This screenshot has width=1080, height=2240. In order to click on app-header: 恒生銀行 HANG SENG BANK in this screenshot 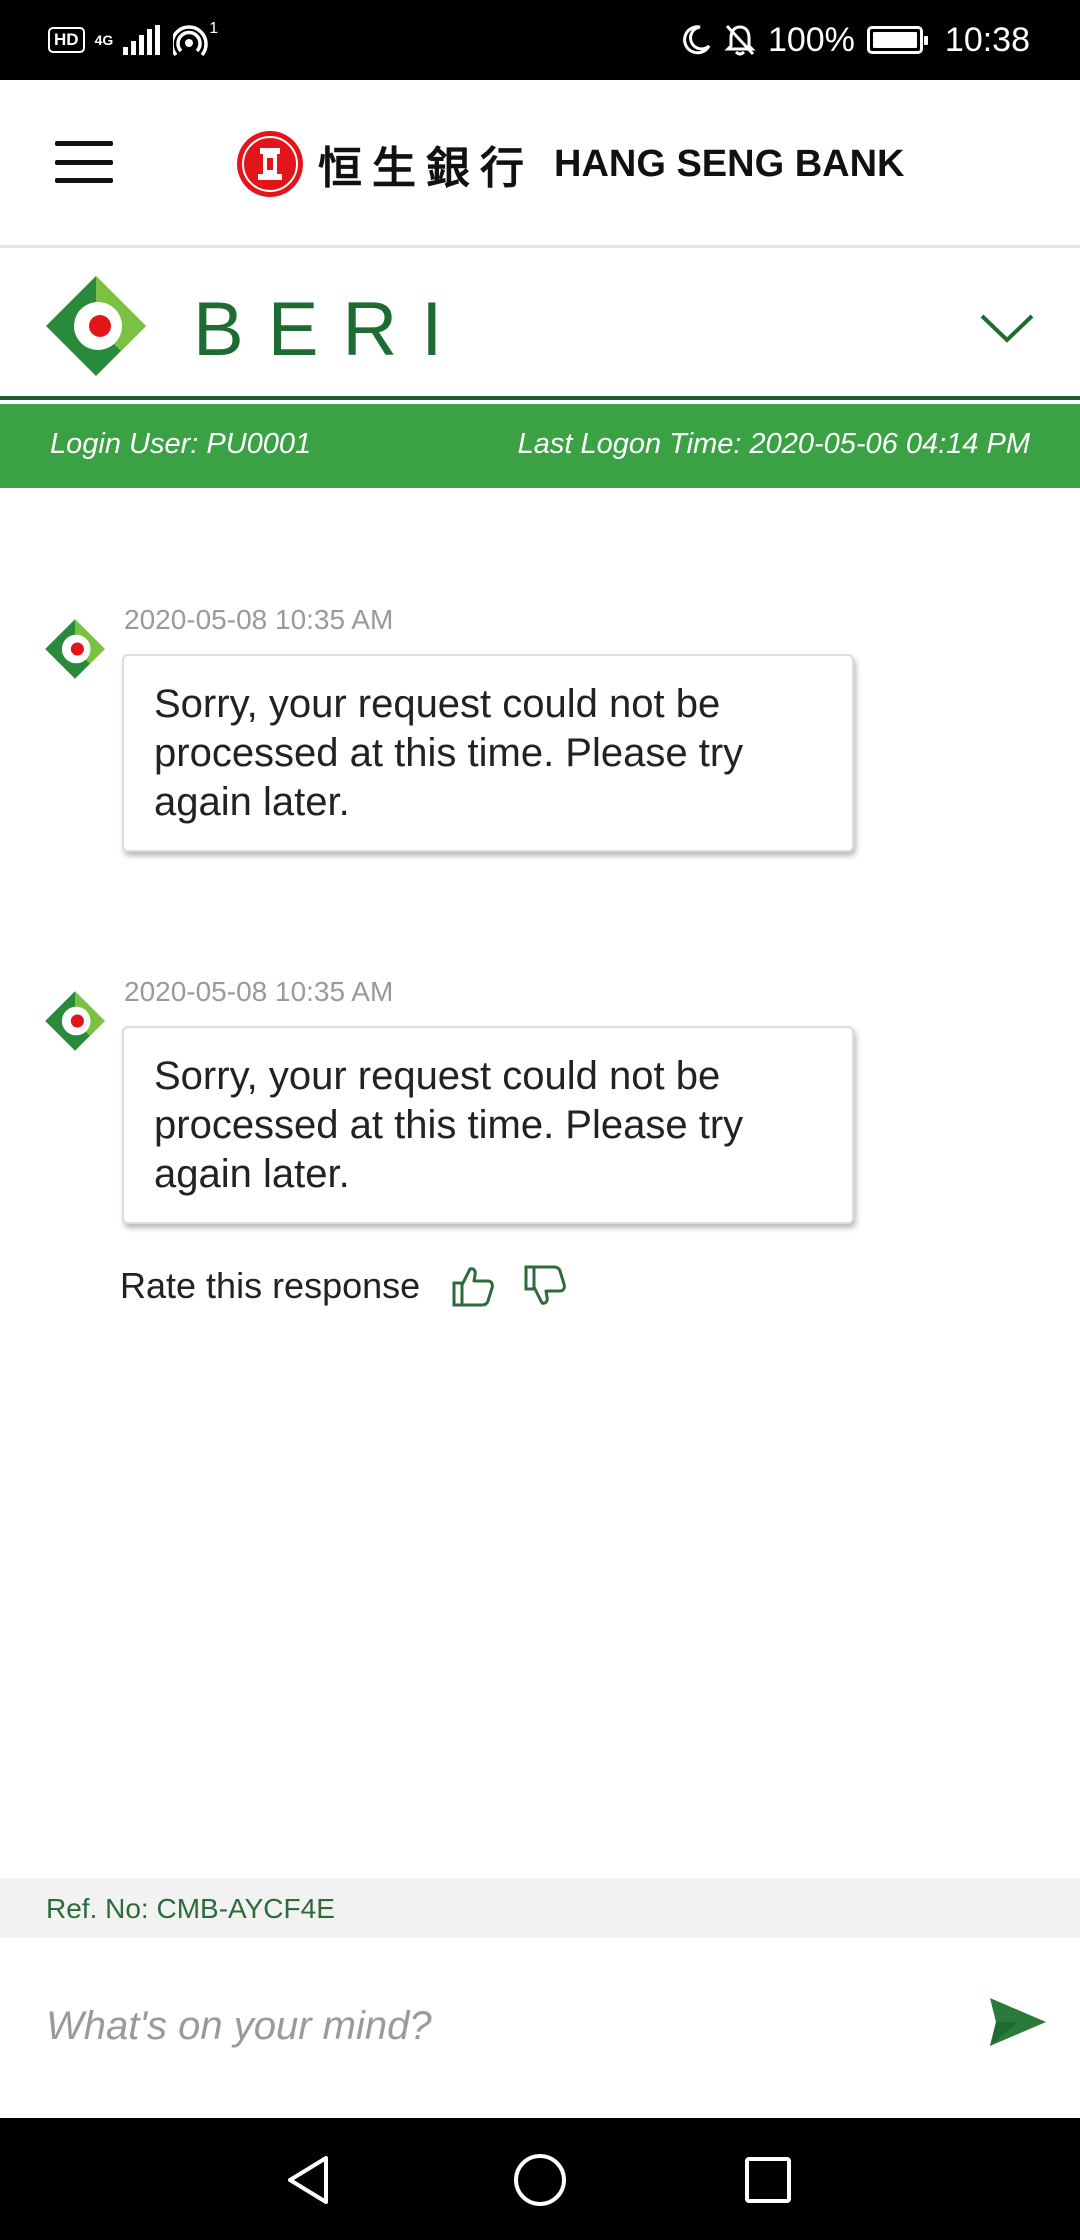, I will do `click(540, 164)`.